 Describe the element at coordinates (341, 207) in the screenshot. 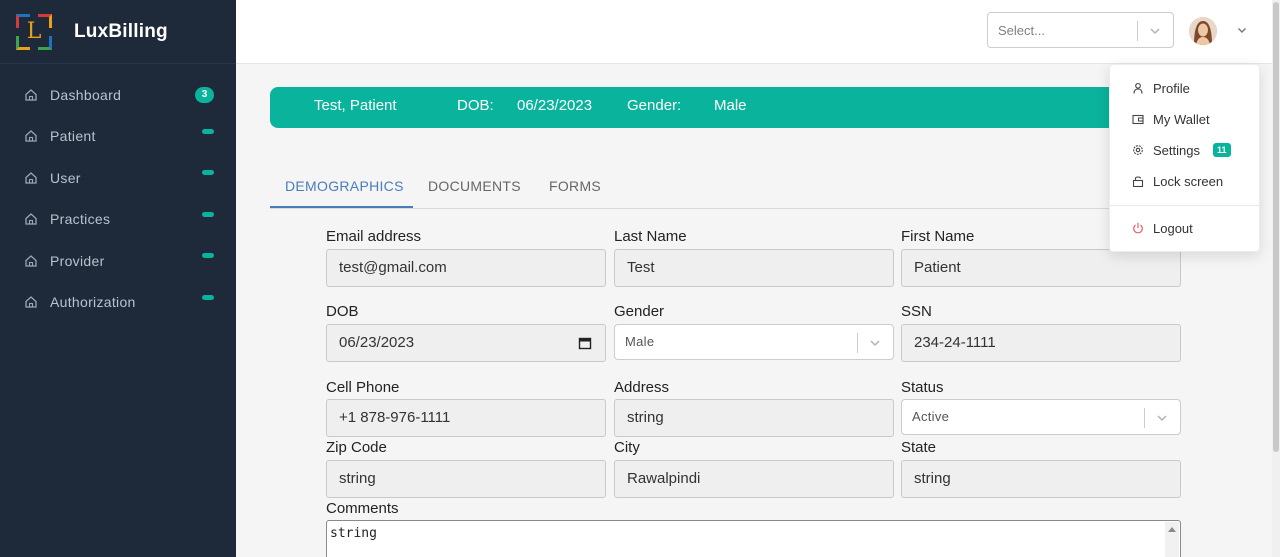

I see `active-tab-indicator` at that location.